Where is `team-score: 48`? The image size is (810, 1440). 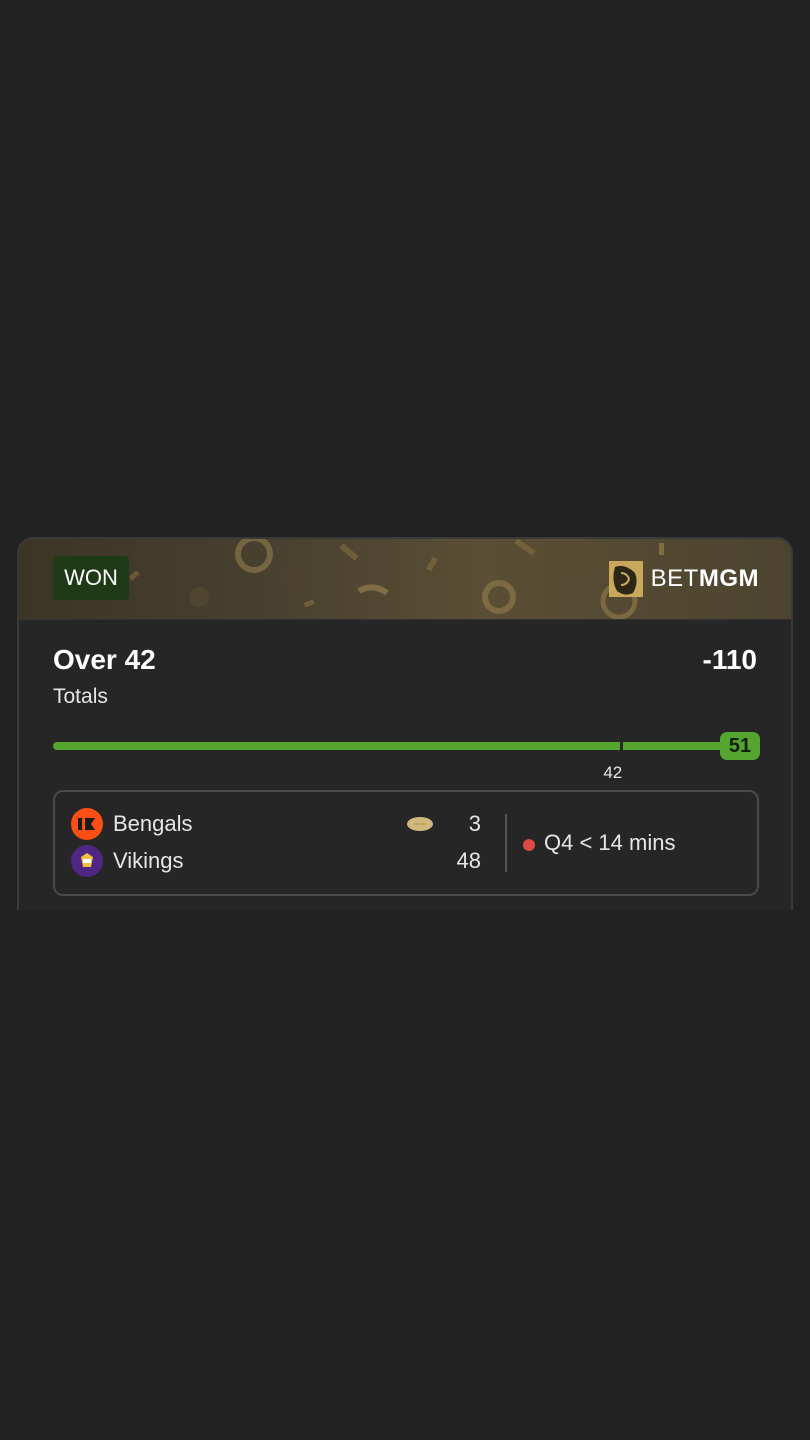
team-score: 48 is located at coordinates (468, 860).